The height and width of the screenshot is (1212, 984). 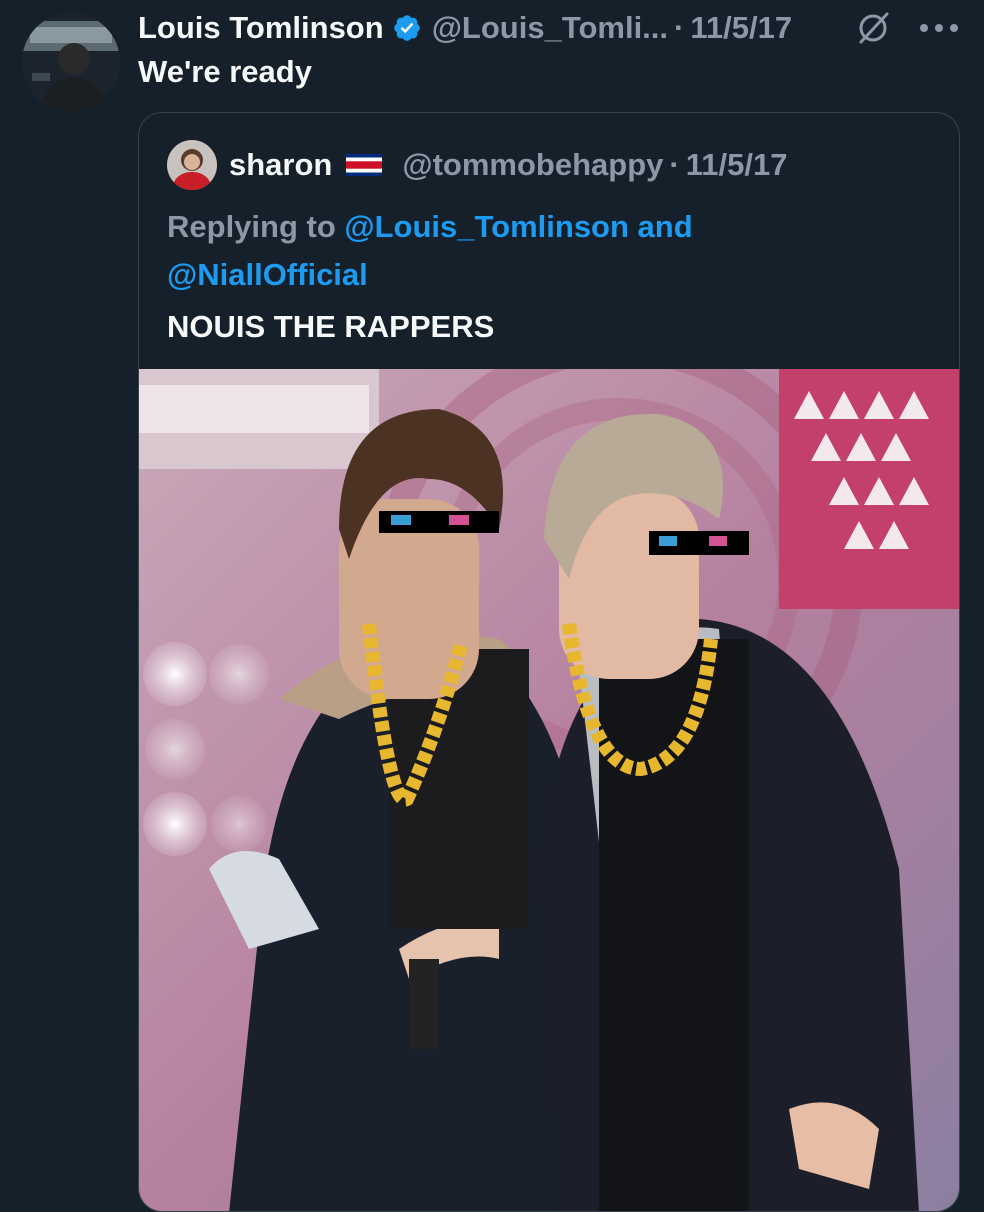 I want to click on tweet-text: We're ready, so click(x=225, y=71).